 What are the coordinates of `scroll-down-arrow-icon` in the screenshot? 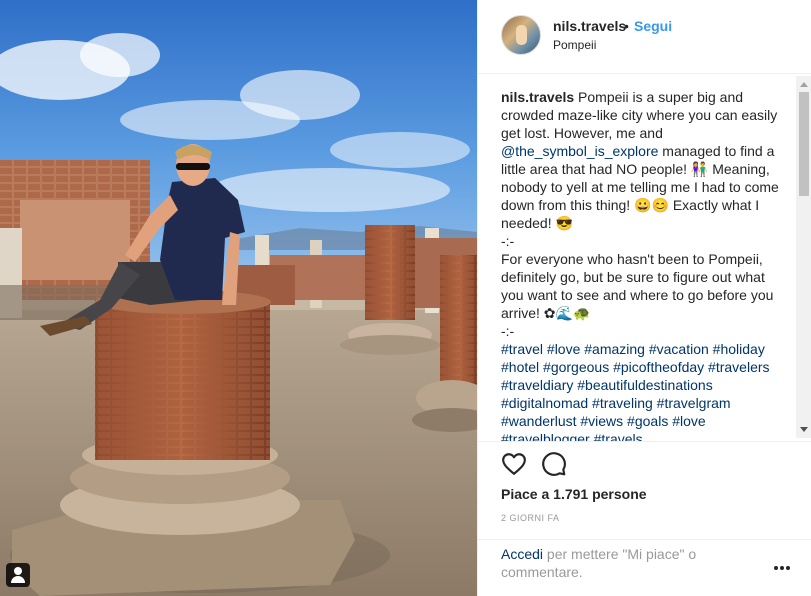 It's located at (804, 429).